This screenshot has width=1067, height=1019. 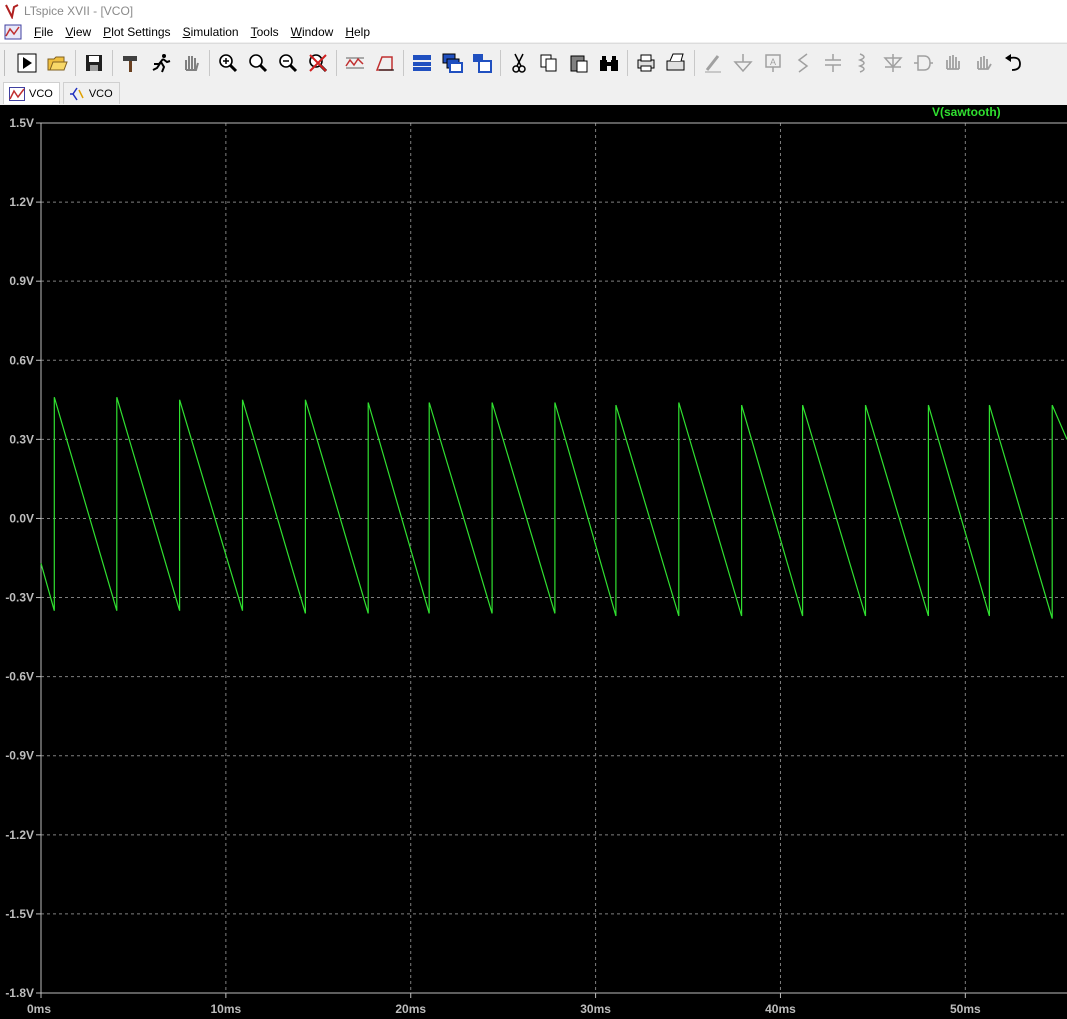 I want to click on y-tick-label: -0.6V, so click(x=19, y=677).